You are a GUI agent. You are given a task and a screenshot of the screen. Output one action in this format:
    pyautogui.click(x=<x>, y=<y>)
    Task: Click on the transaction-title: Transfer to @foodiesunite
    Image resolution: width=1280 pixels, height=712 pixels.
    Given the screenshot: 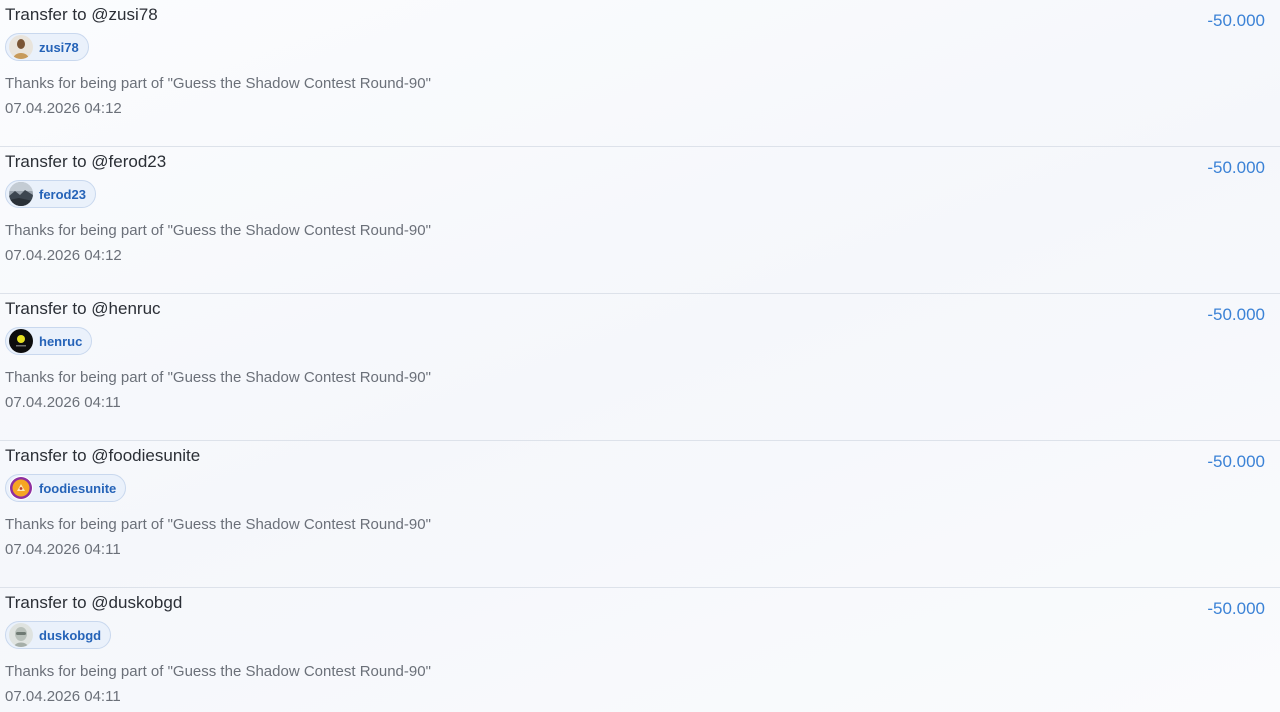 What is the action you would take?
    pyautogui.click(x=103, y=455)
    